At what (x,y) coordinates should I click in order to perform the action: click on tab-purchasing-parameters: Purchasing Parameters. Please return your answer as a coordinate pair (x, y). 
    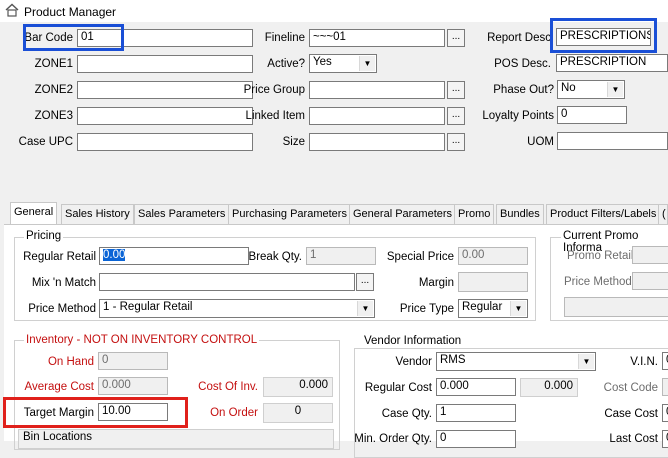
    Looking at the image, I should click on (289, 214).